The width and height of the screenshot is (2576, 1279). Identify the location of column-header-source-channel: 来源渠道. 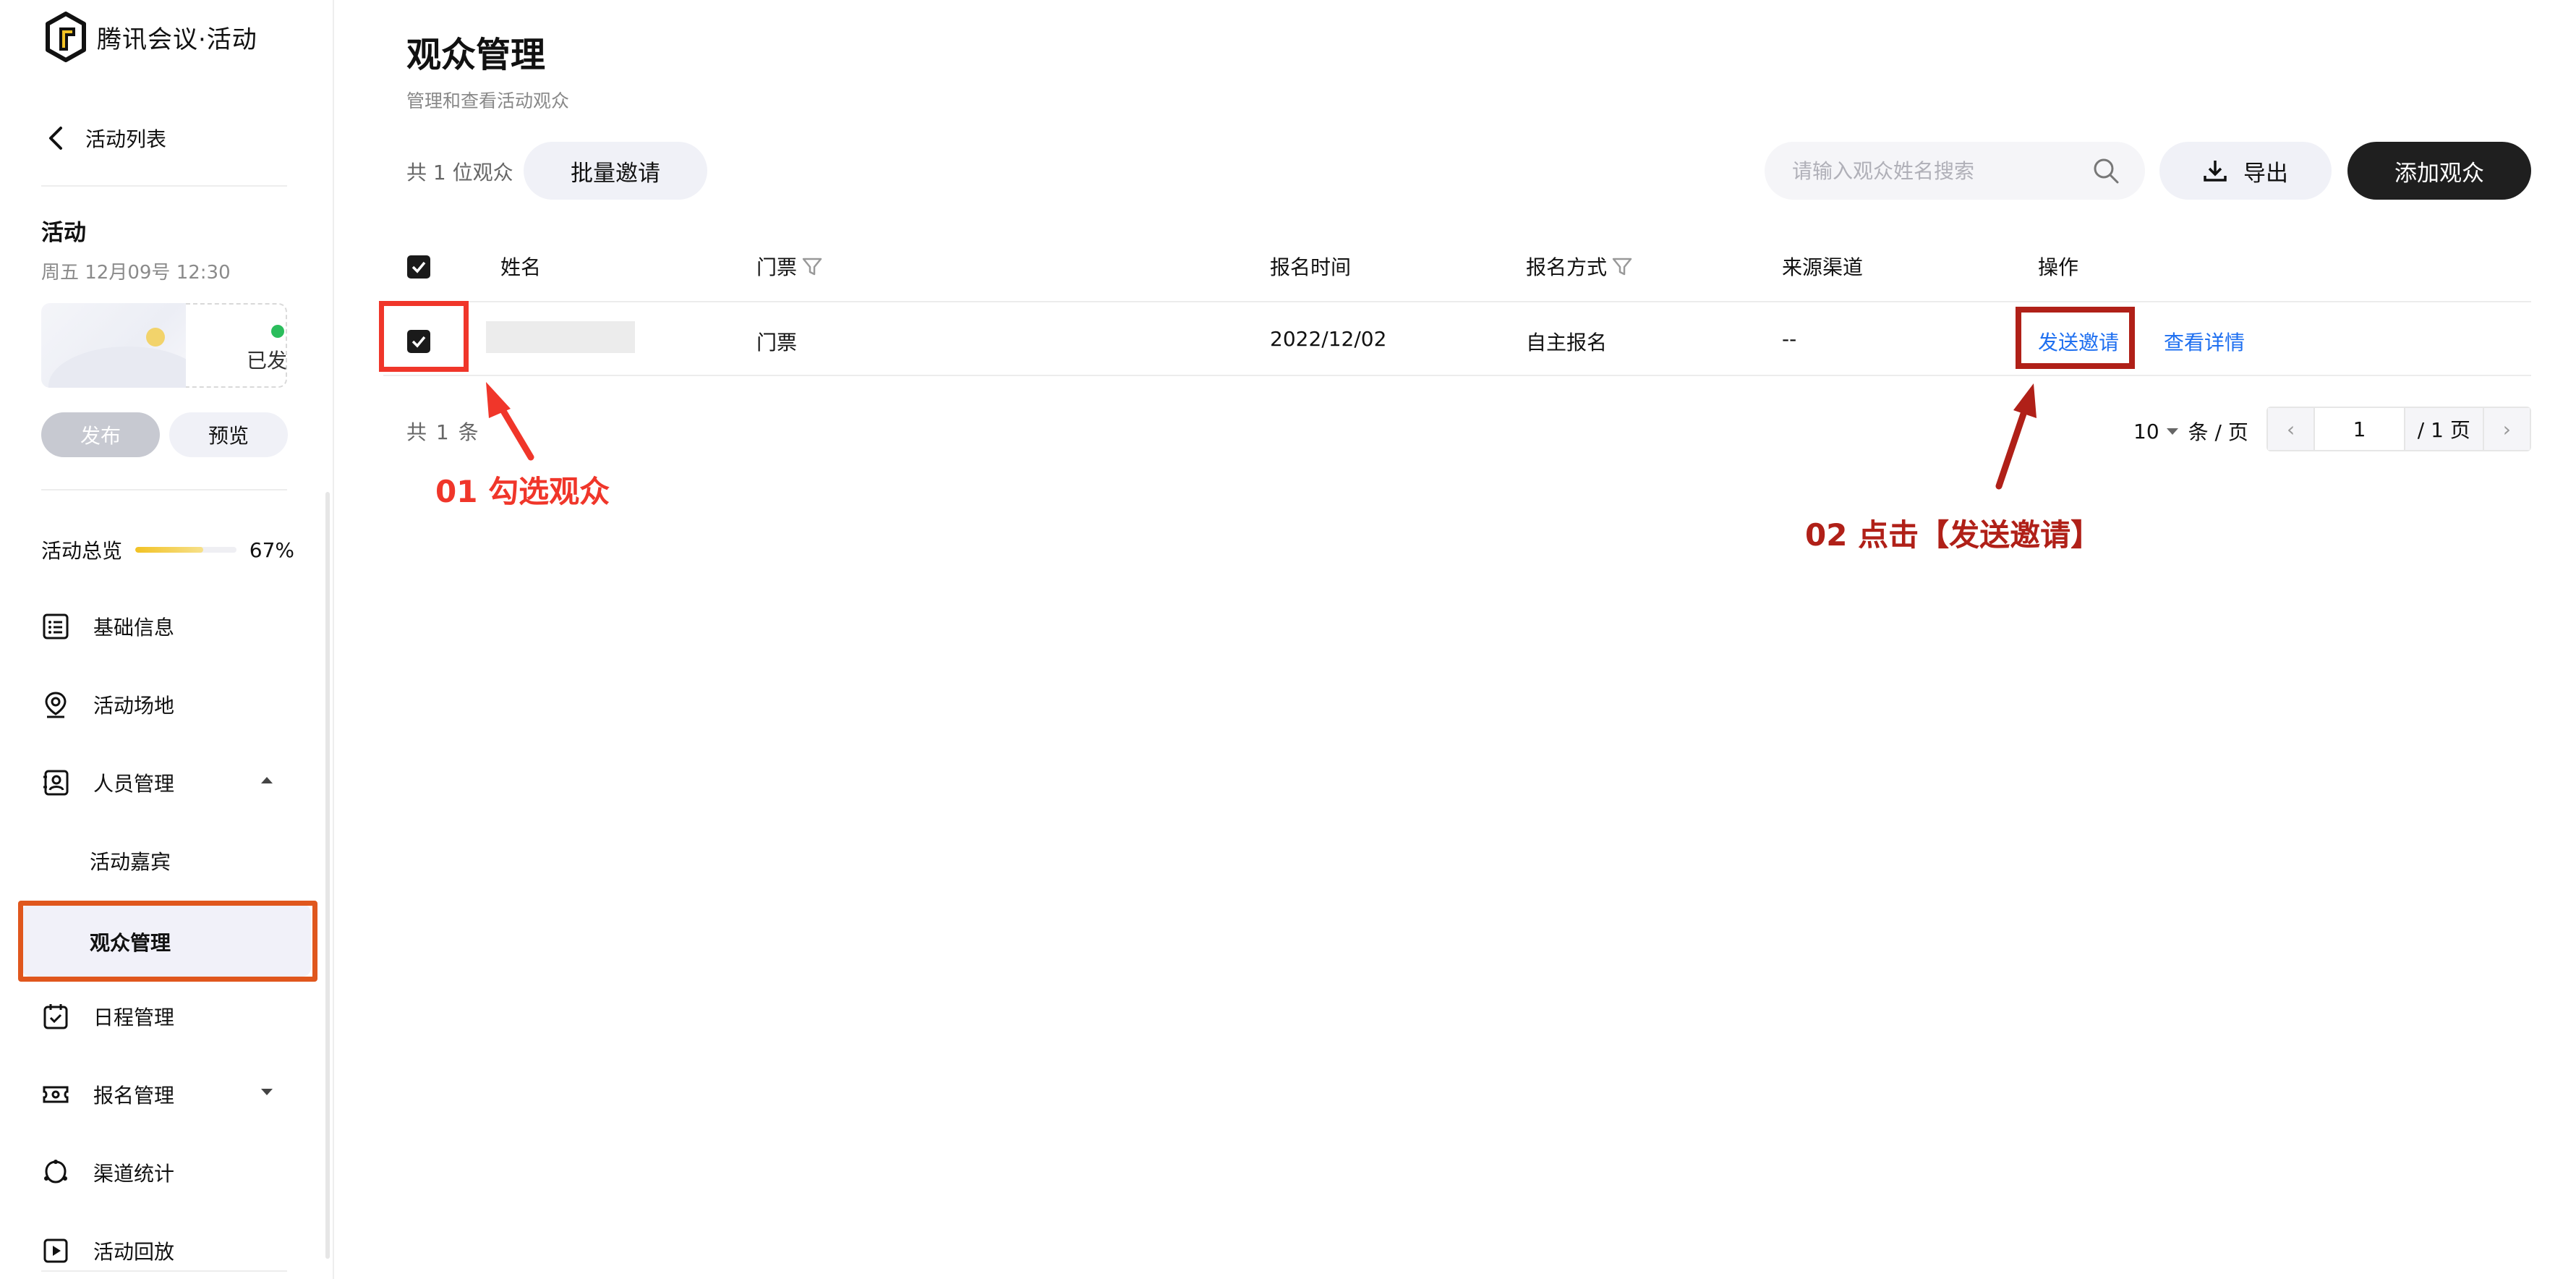
(1823, 266).